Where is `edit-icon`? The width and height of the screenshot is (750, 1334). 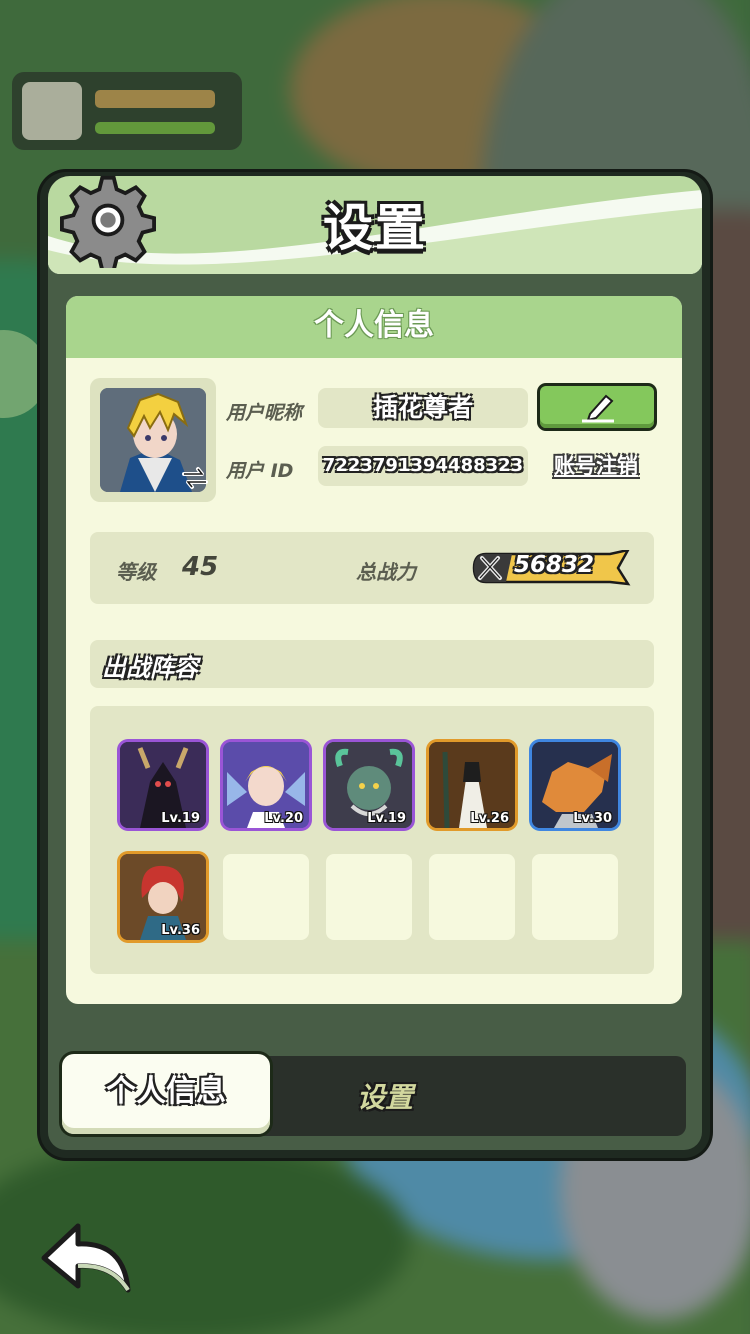
edit-icon is located at coordinates (598, 408).